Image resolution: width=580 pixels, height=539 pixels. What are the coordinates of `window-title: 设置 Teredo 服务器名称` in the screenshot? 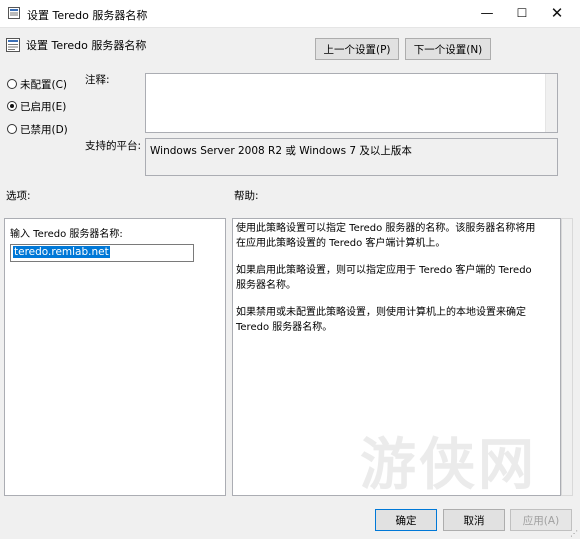 It's located at (87, 15).